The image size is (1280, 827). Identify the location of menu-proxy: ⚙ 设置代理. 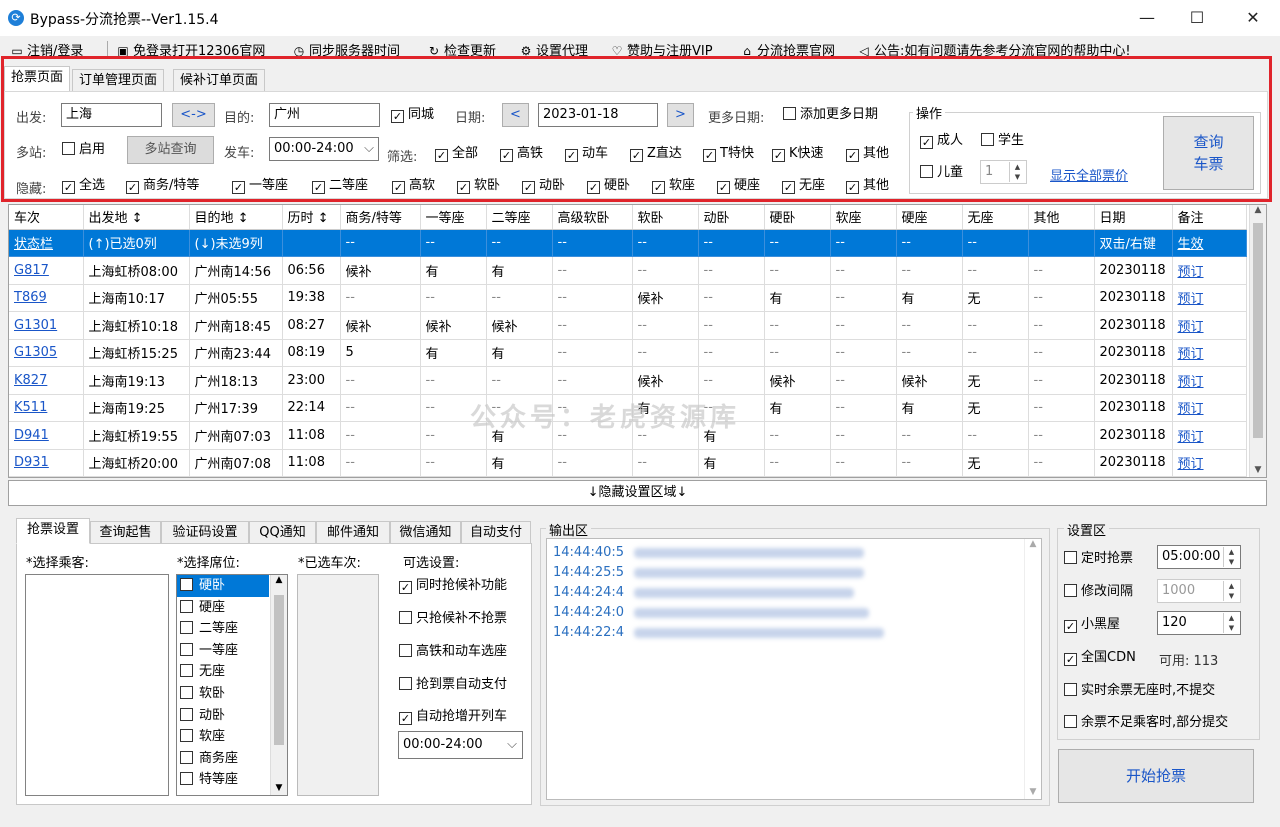
(553, 49).